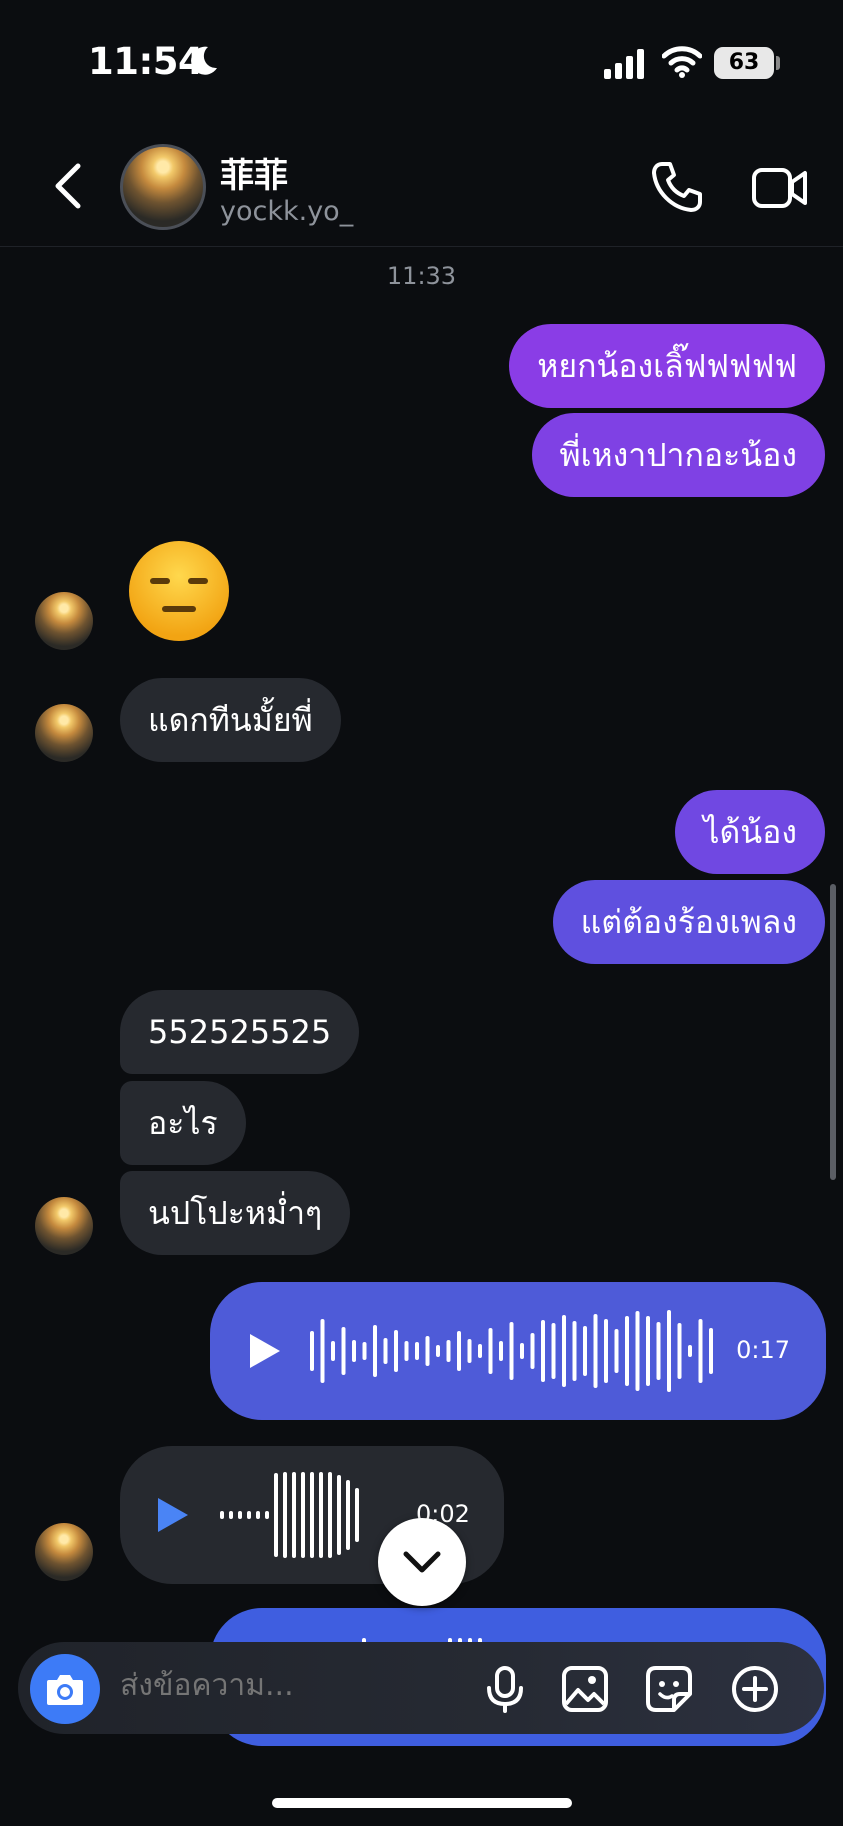  I want to click on incoming-message: แดกทีนมั้ยพี่, so click(230, 720).